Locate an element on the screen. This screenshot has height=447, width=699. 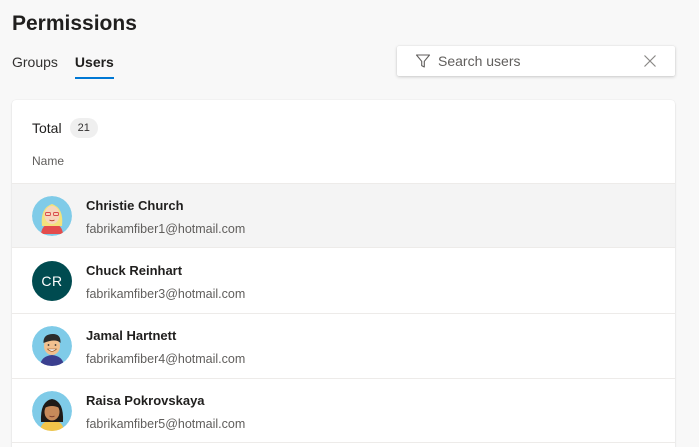
total-count-badge: 21 is located at coordinates (83, 128).